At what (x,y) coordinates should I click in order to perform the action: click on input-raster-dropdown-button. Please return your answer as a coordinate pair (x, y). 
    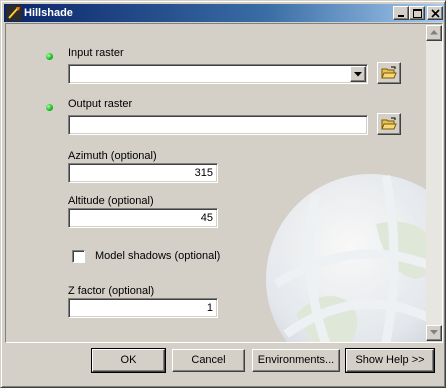
    Looking at the image, I should click on (358, 74).